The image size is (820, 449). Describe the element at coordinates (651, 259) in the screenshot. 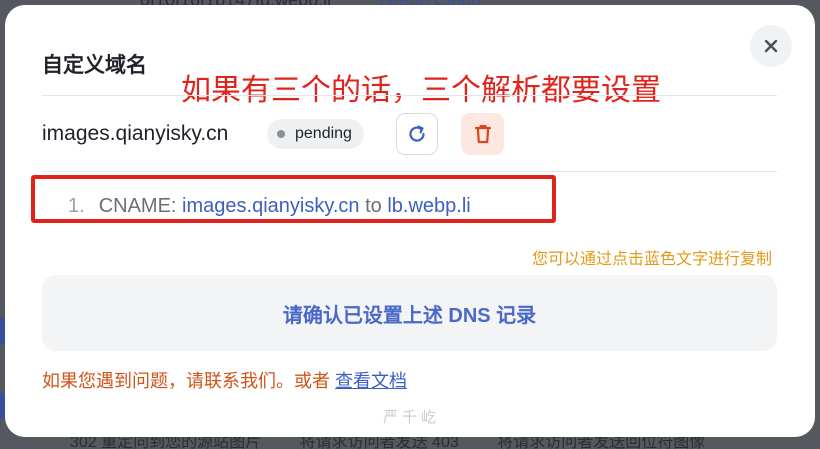

I see `copy-hint: 您可以通过点击蓝色文字进行复制` at that location.